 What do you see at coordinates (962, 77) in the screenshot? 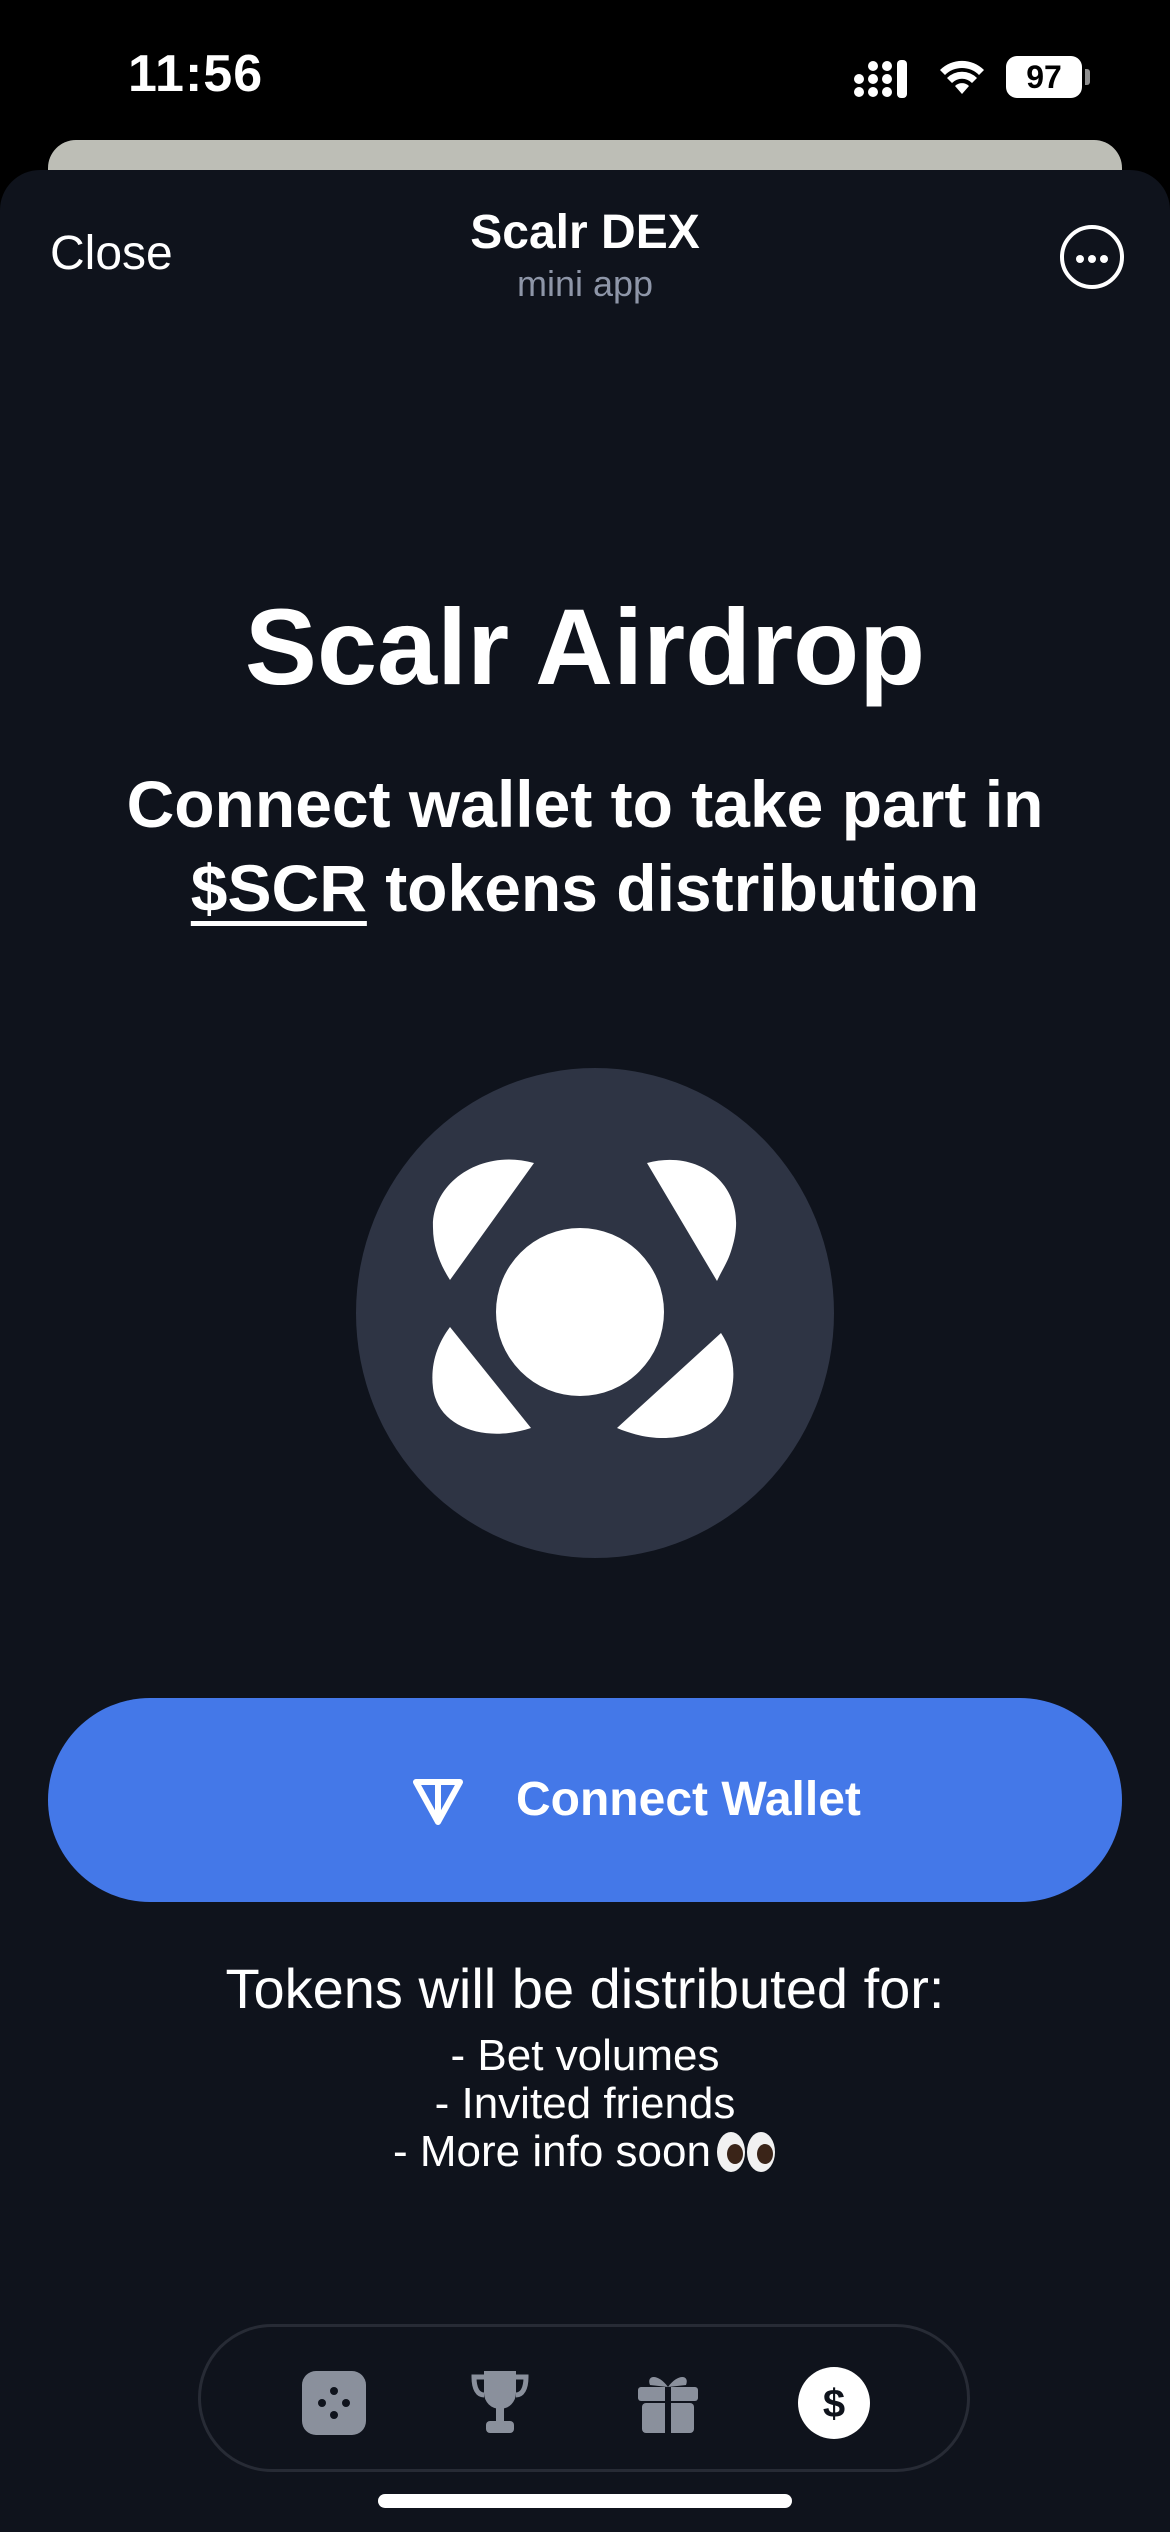
I see `wifi-icon` at bounding box center [962, 77].